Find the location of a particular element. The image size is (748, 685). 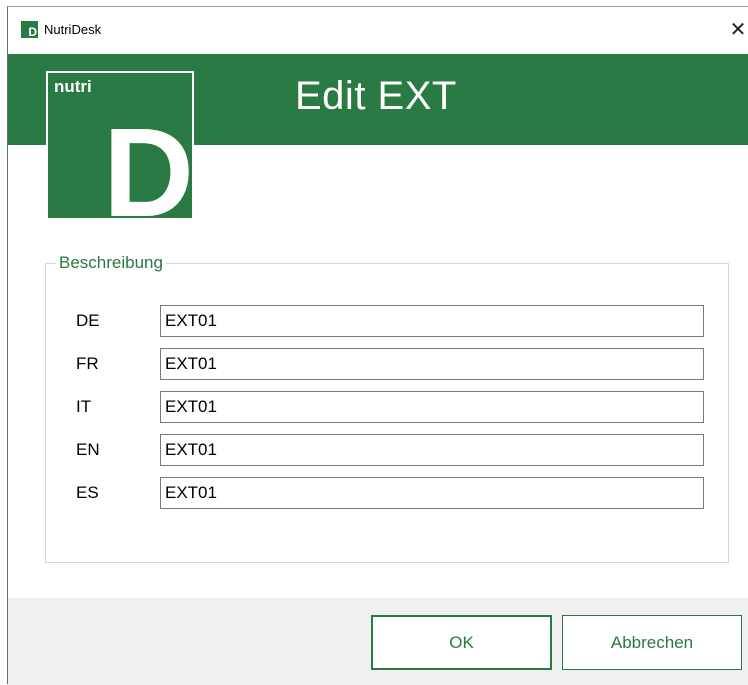

ok-button: OK is located at coordinates (461, 642).